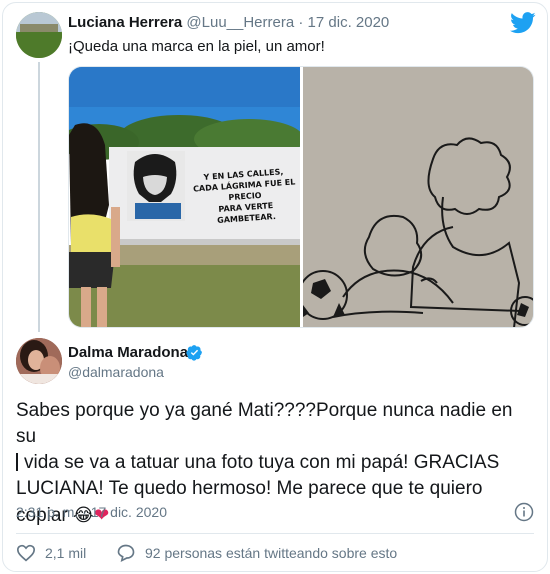  Describe the element at coordinates (271, 553) in the screenshot. I see `conversation-link: 92 personas están twitteando sobre esto` at that location.